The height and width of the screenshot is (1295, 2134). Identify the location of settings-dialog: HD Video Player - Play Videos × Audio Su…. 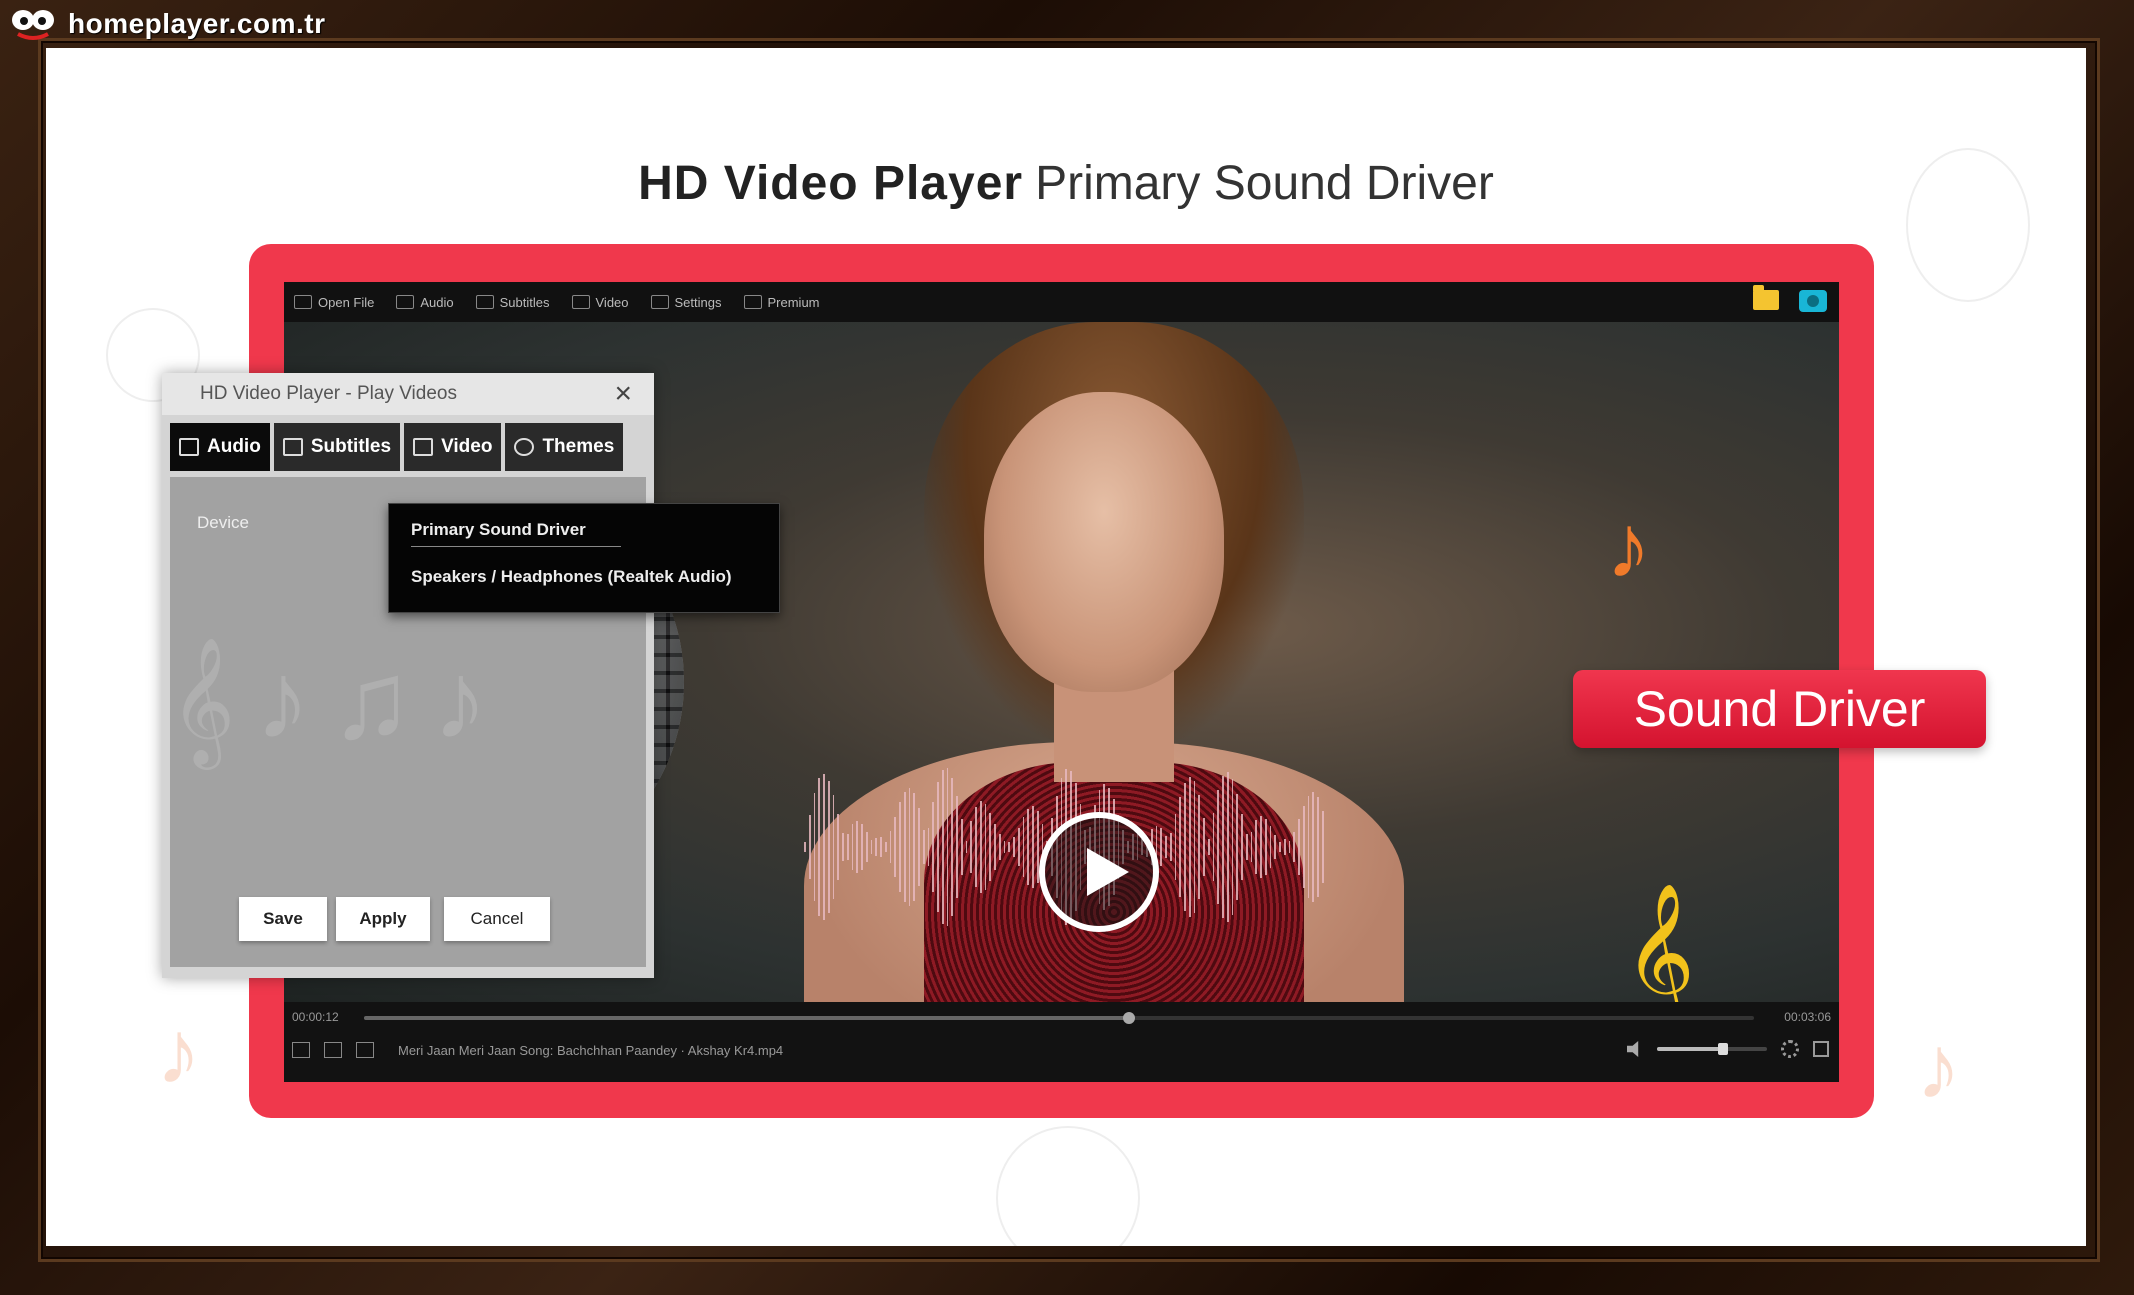
(408, 675).